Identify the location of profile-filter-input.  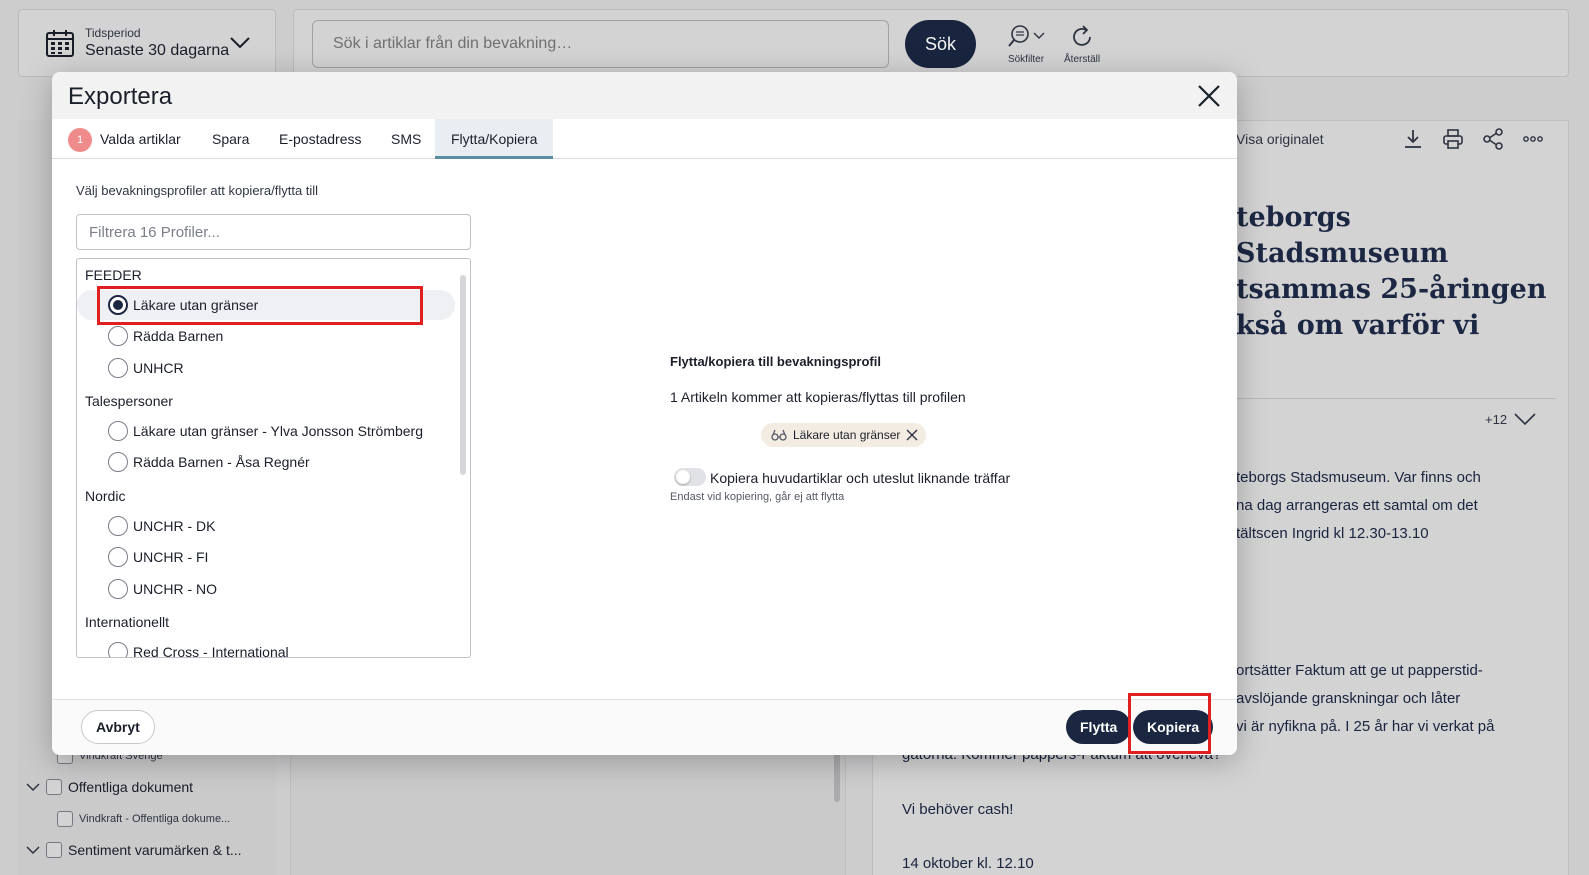
(273, 232).